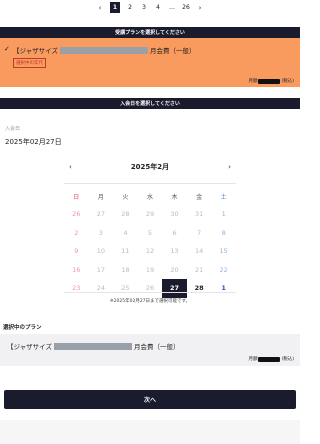 The image size is (320, 444). I want to click on current-plan-title-prefix: 【ジャザサイズ, so click(29, 347).